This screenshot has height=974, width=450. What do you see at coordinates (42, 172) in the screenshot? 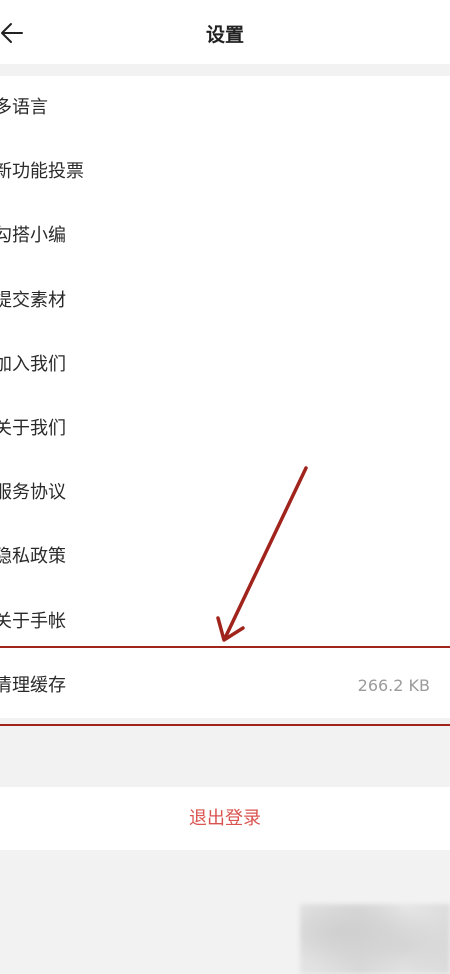
I see `settings-item-label: 新功能投票` at bounding box center [42, 172].